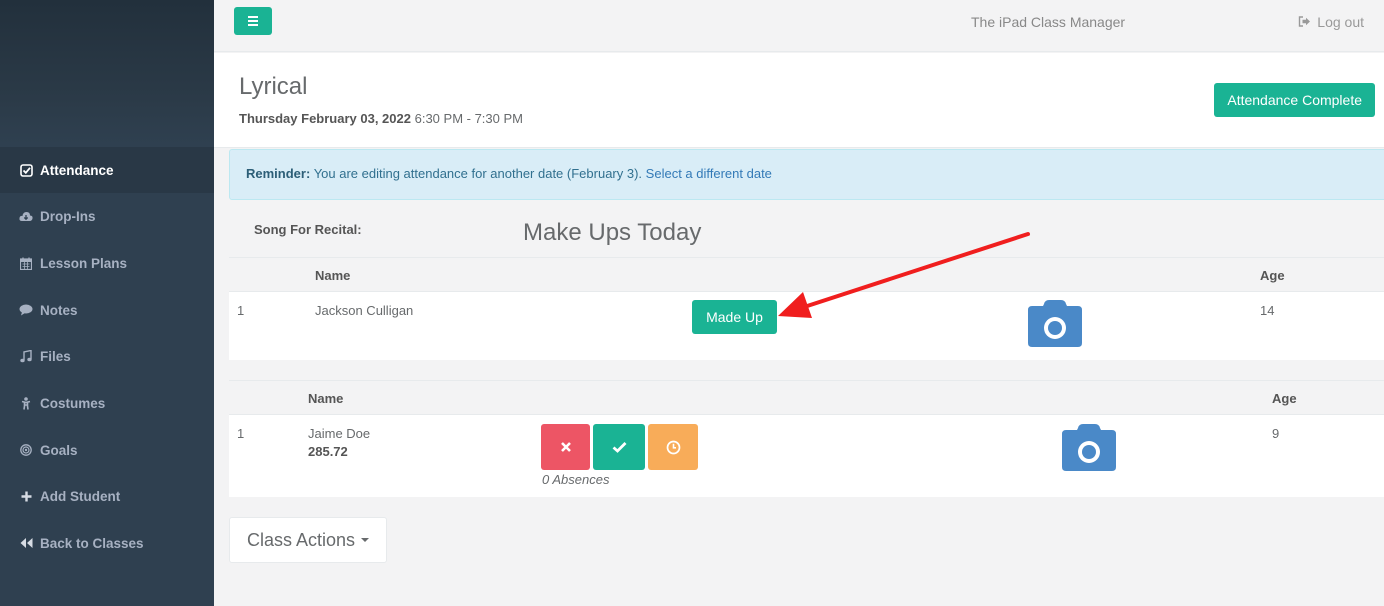 This screenshot has height=606, width=1384. What do you see at coordinates (1340, 22) in the screenshot?
I see `logout-label: Log out` at bounding box center [1340, 22].